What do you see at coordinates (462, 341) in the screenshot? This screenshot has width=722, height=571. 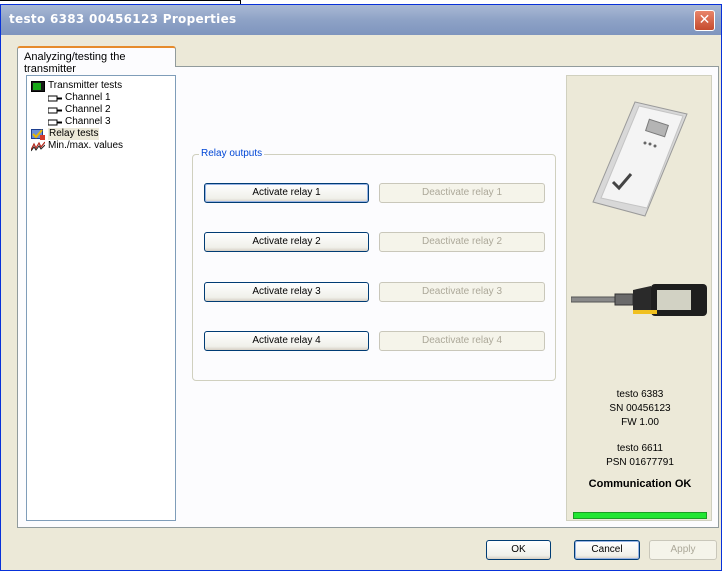 I see `deactivate-relay-4-button: Deactivate relay 4` at bounding box center [462, 341].